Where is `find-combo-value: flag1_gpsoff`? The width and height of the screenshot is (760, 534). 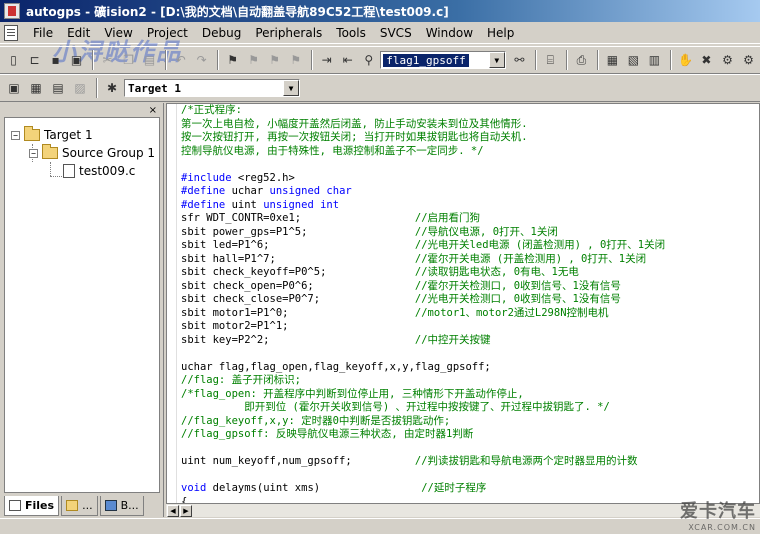 find-combo-value: flag1_gpsoff is located at coordinates (426, 60).